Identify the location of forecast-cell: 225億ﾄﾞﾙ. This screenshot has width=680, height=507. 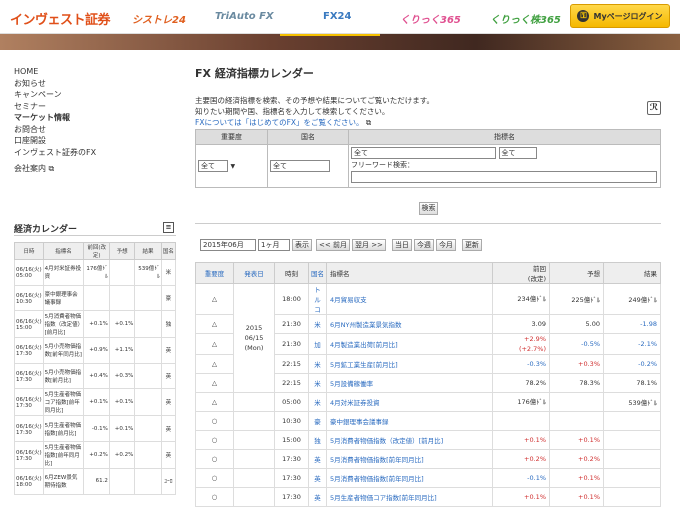
(576, 299).